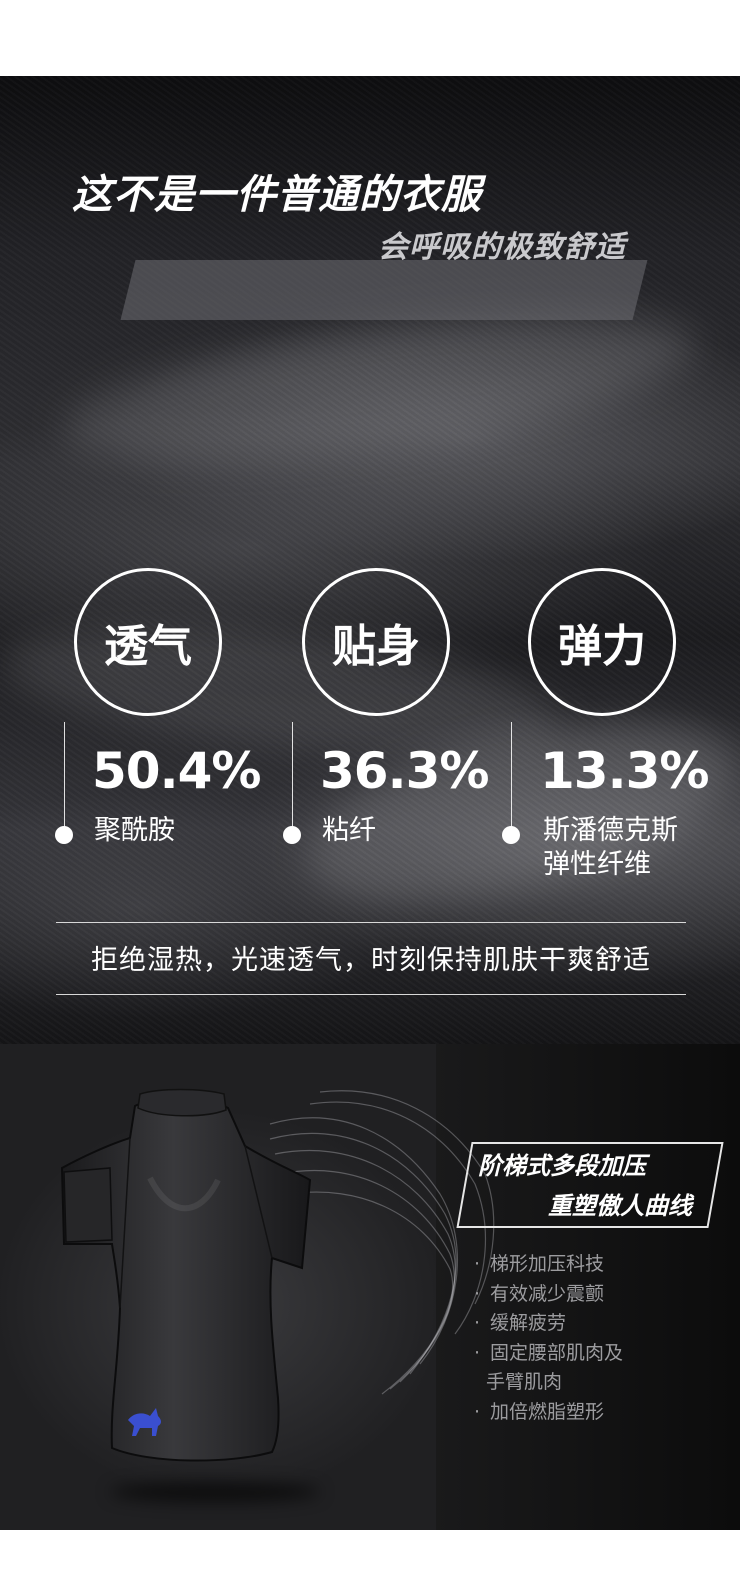 The height and width of the screenshot is (1589, 750). Describe the element at coordinates (371, 994) in the screenshot. I see `divider-bottom` at that location.